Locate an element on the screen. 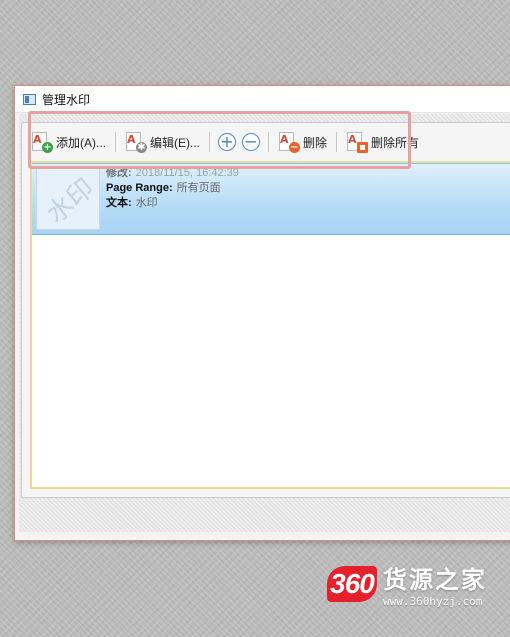 This screenshot has width=510, height=637. delete-all-watermark-icon: A ▪ is located at coordinates (357, 142).